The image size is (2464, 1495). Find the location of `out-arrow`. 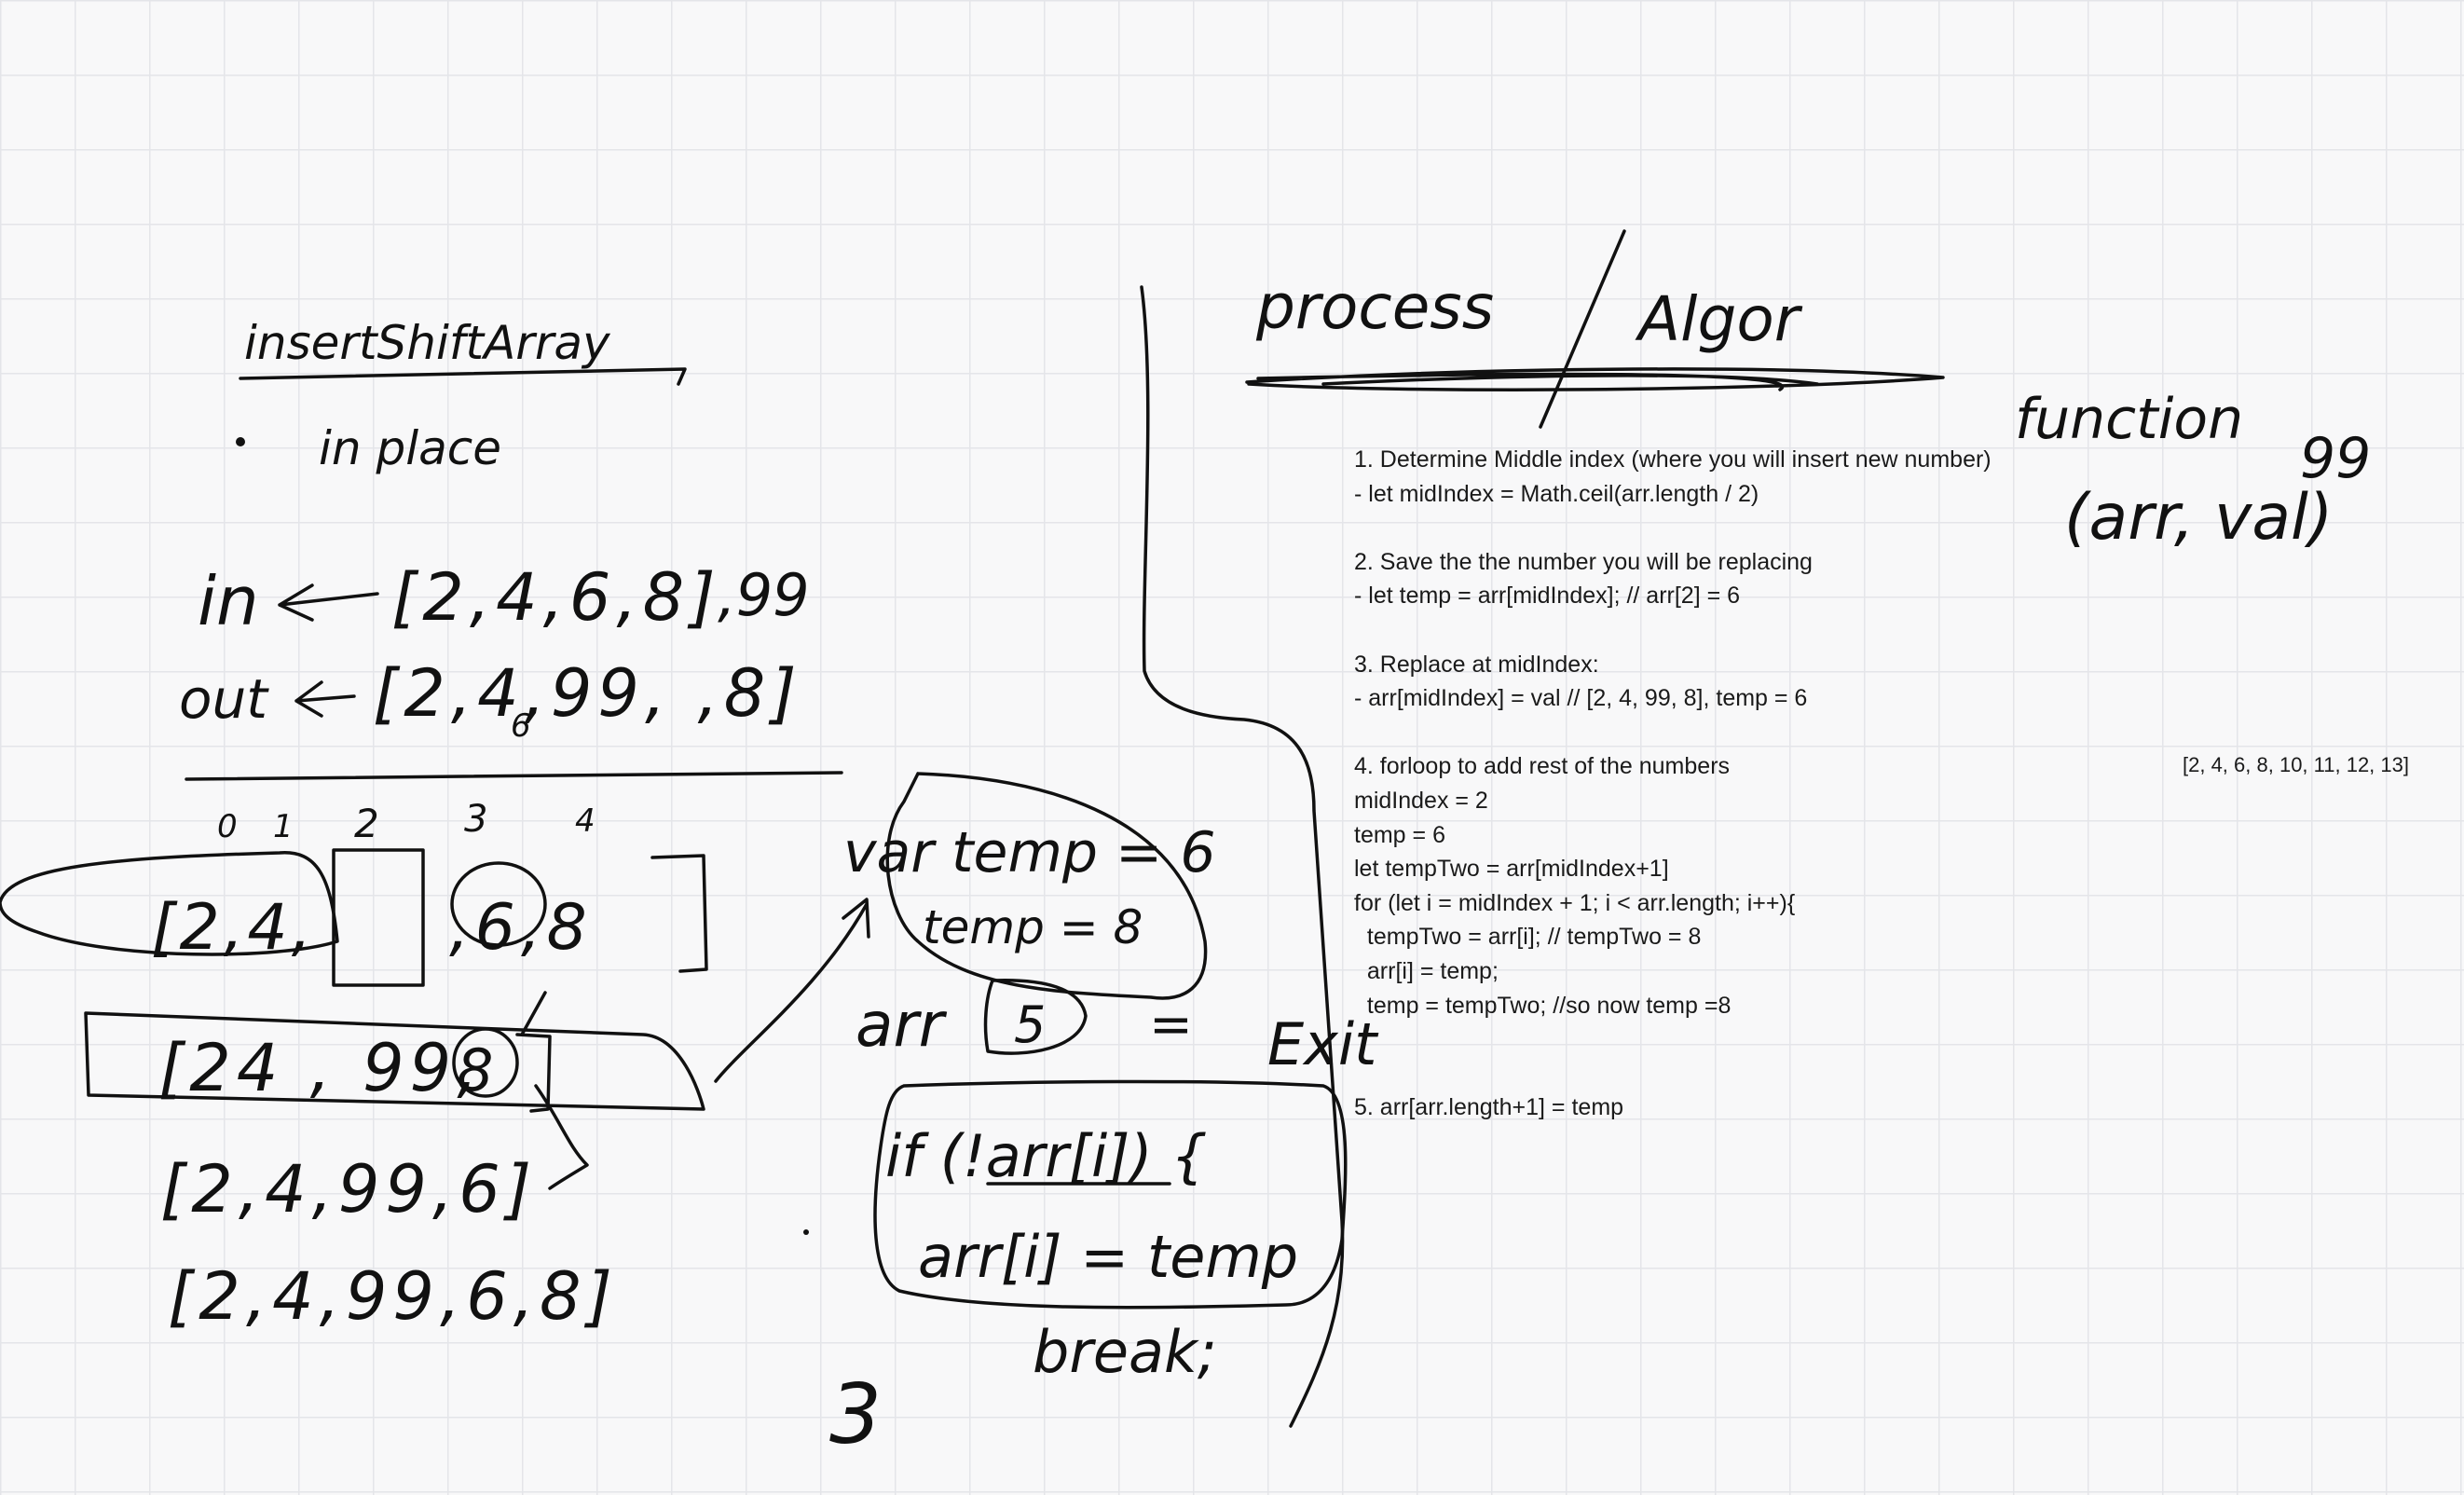

out-arrow is located at coordinates (325, 699).